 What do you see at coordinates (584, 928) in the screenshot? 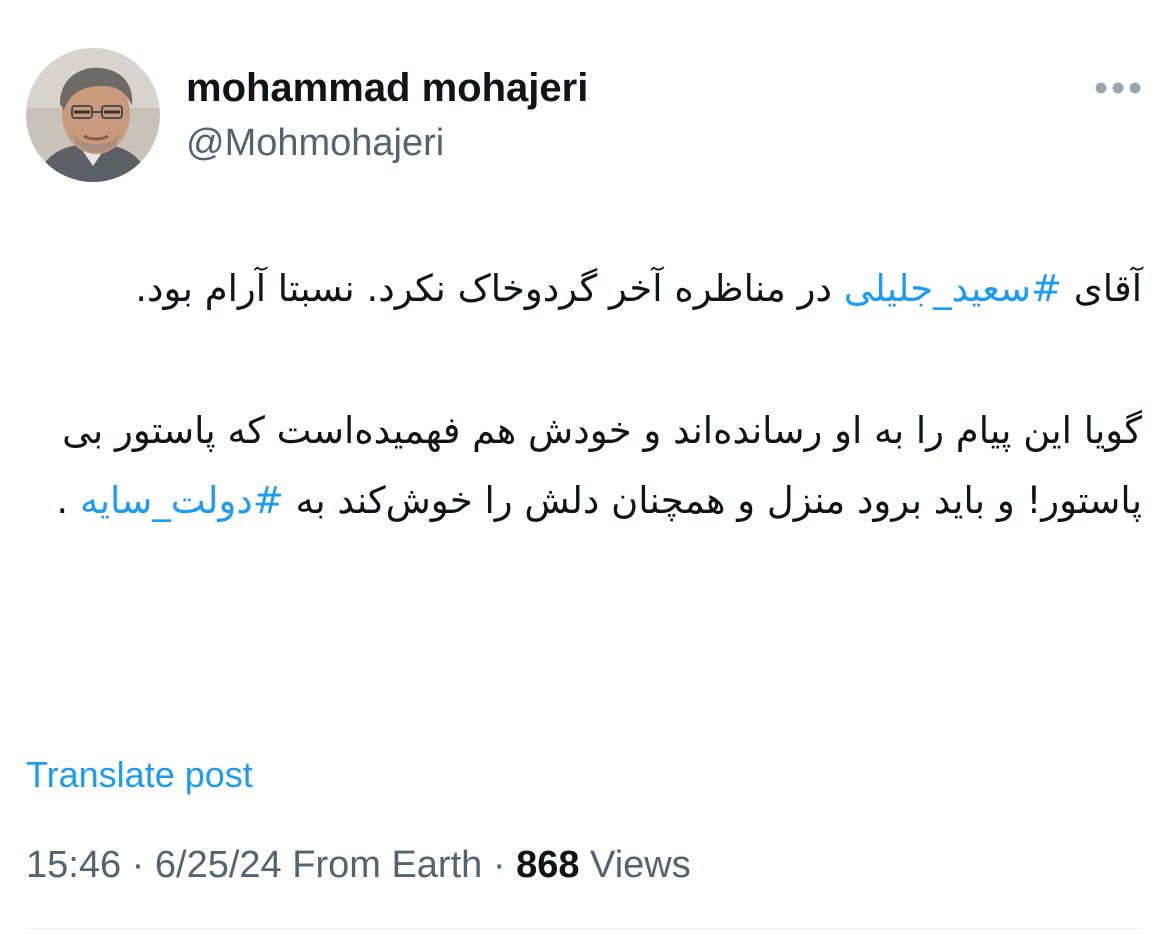
I see `divider` at bounding box center [584, 928].